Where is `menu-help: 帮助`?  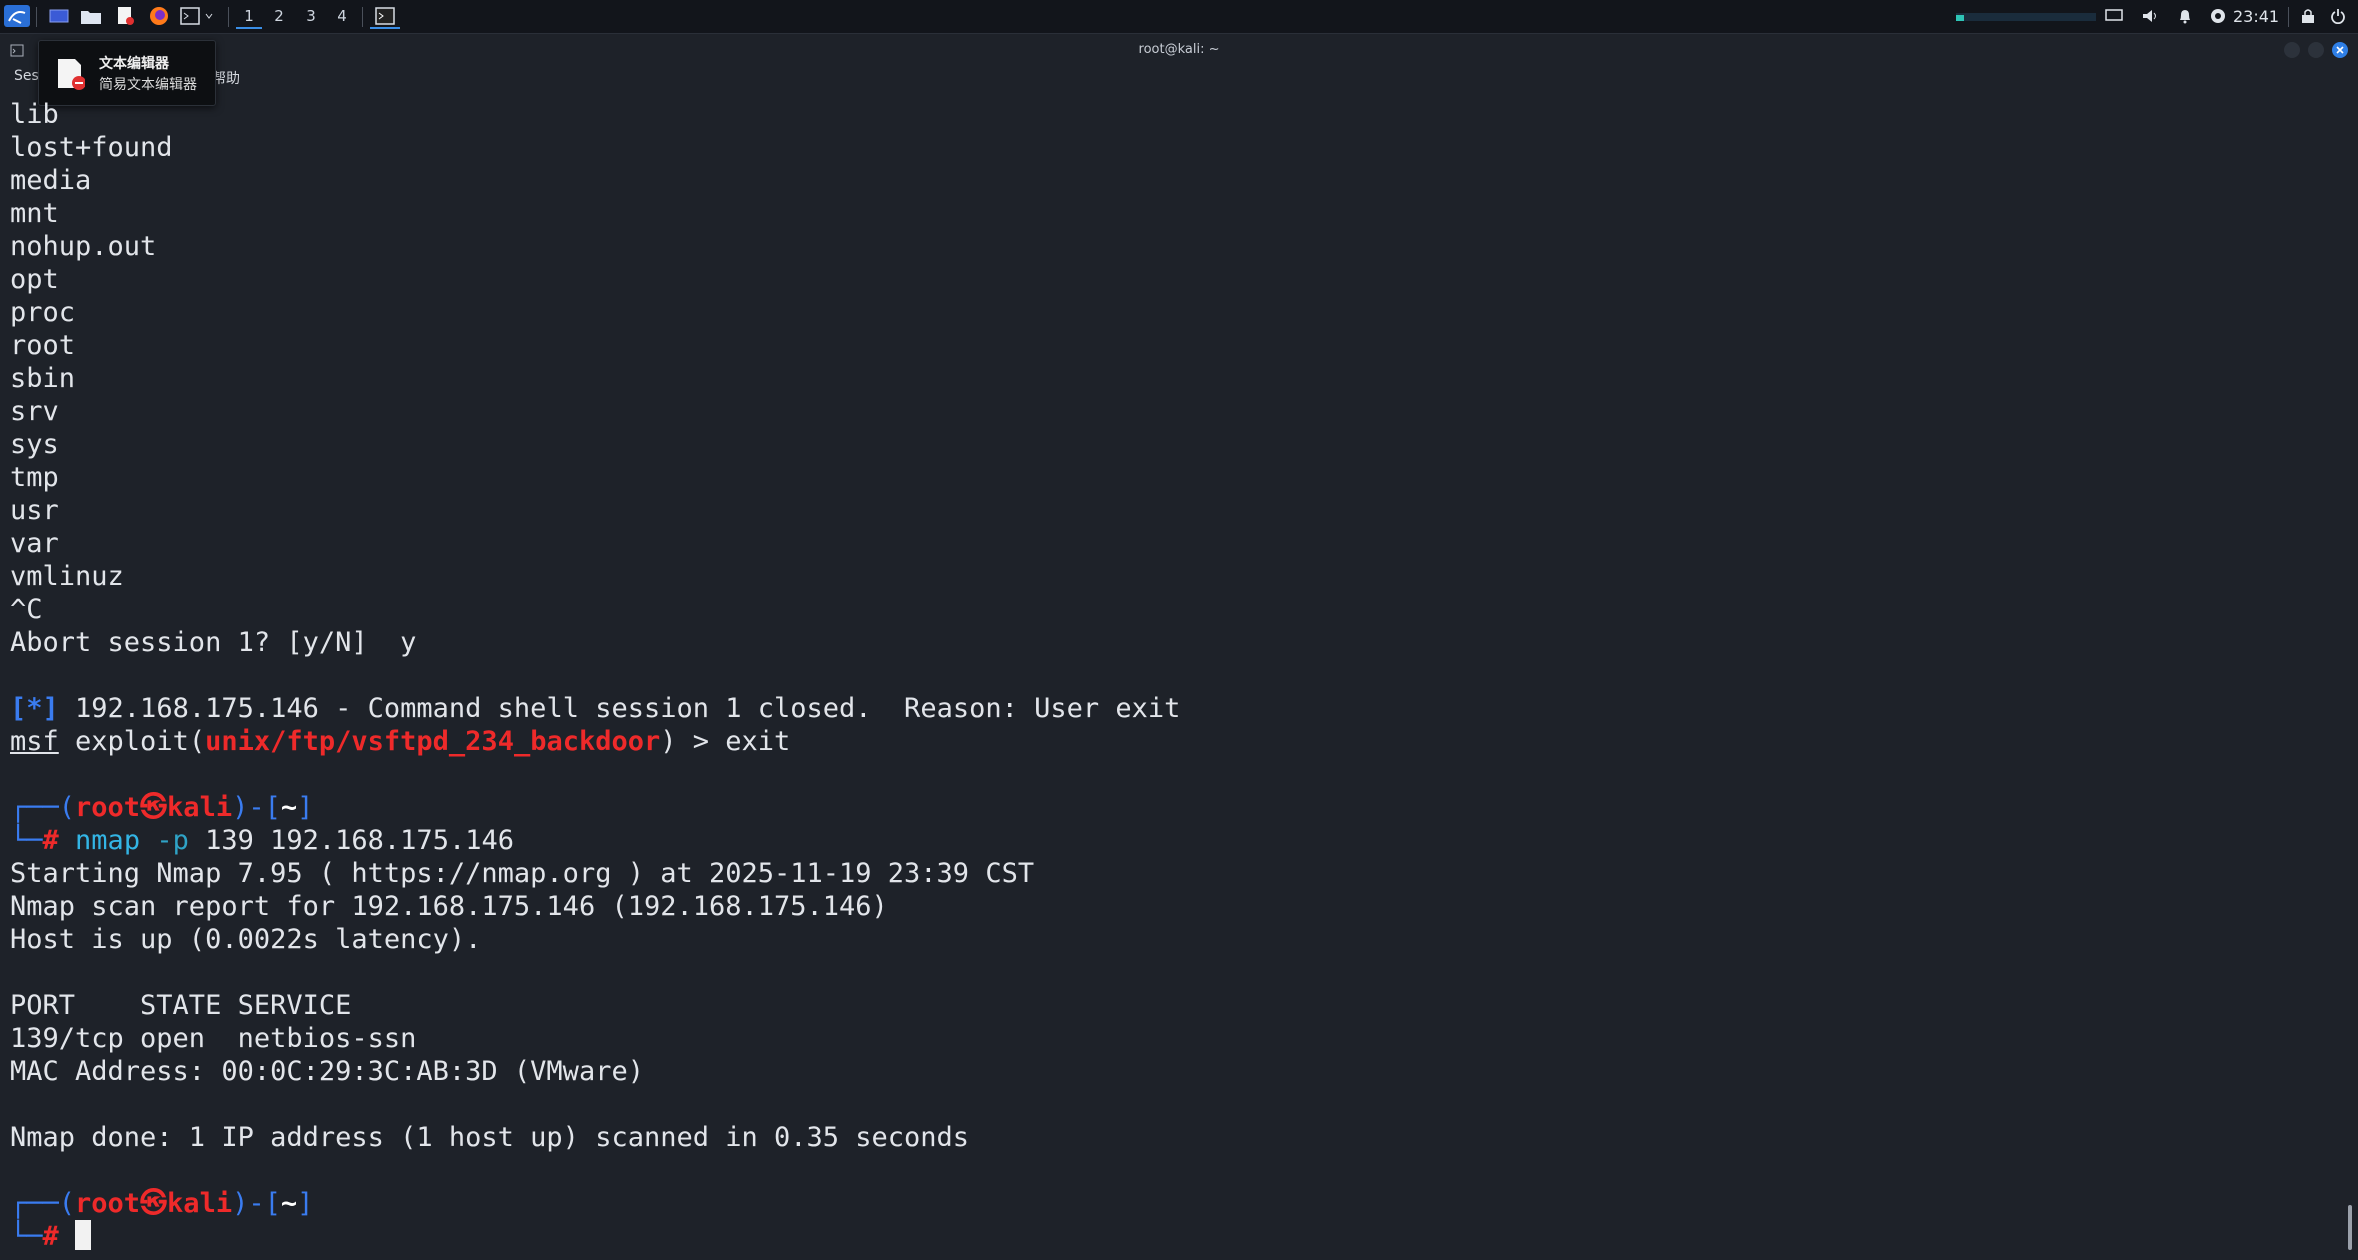
menu-help: 帮助 is located at coordinates (226, 78).